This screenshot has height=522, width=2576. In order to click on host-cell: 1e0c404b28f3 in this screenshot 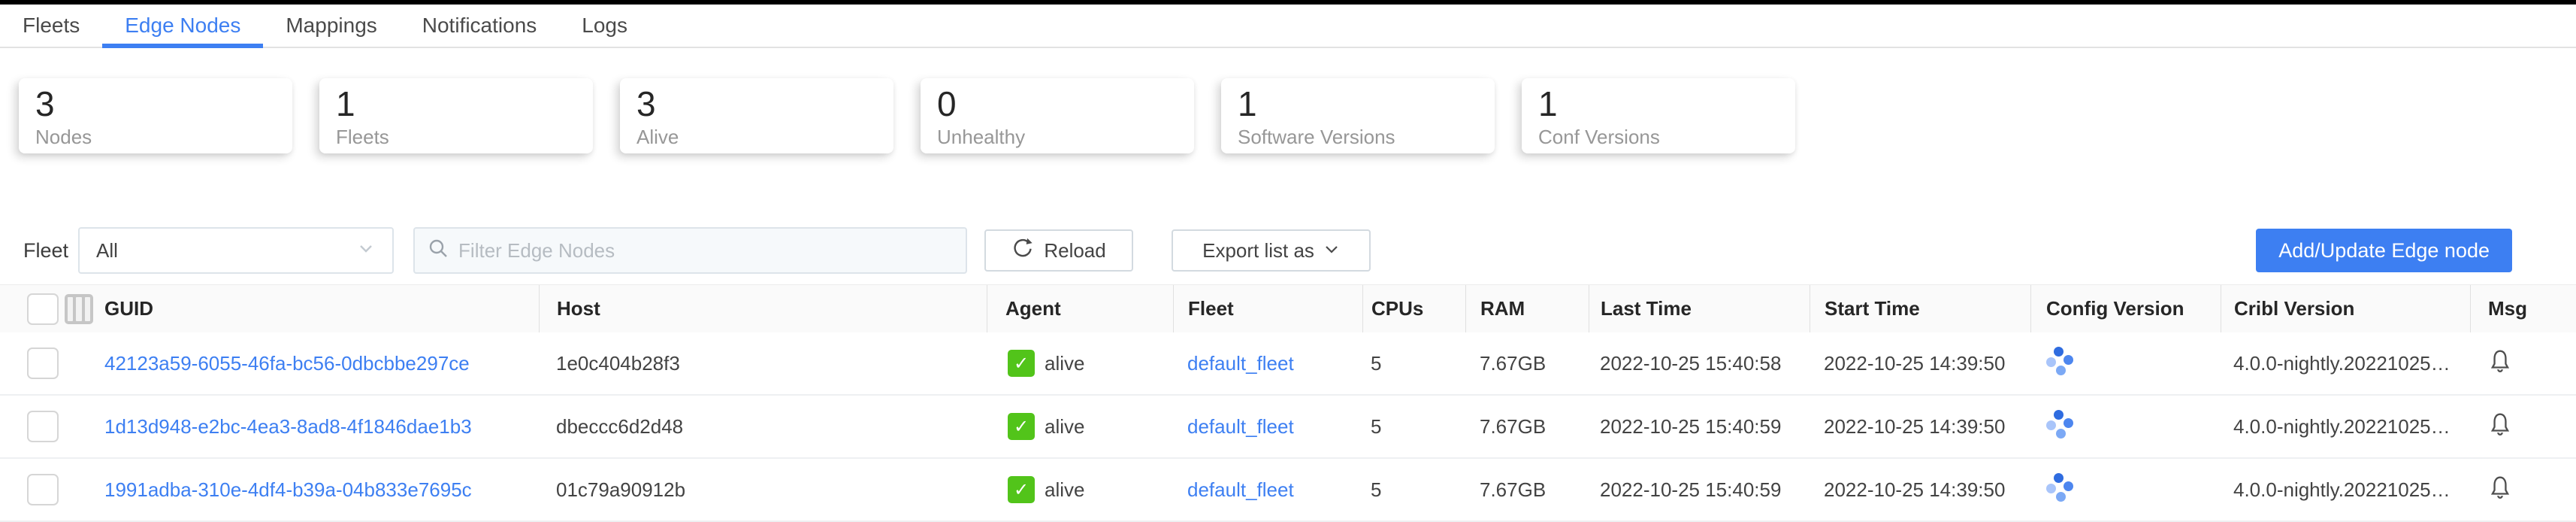, I will do `click(618, 363)`.